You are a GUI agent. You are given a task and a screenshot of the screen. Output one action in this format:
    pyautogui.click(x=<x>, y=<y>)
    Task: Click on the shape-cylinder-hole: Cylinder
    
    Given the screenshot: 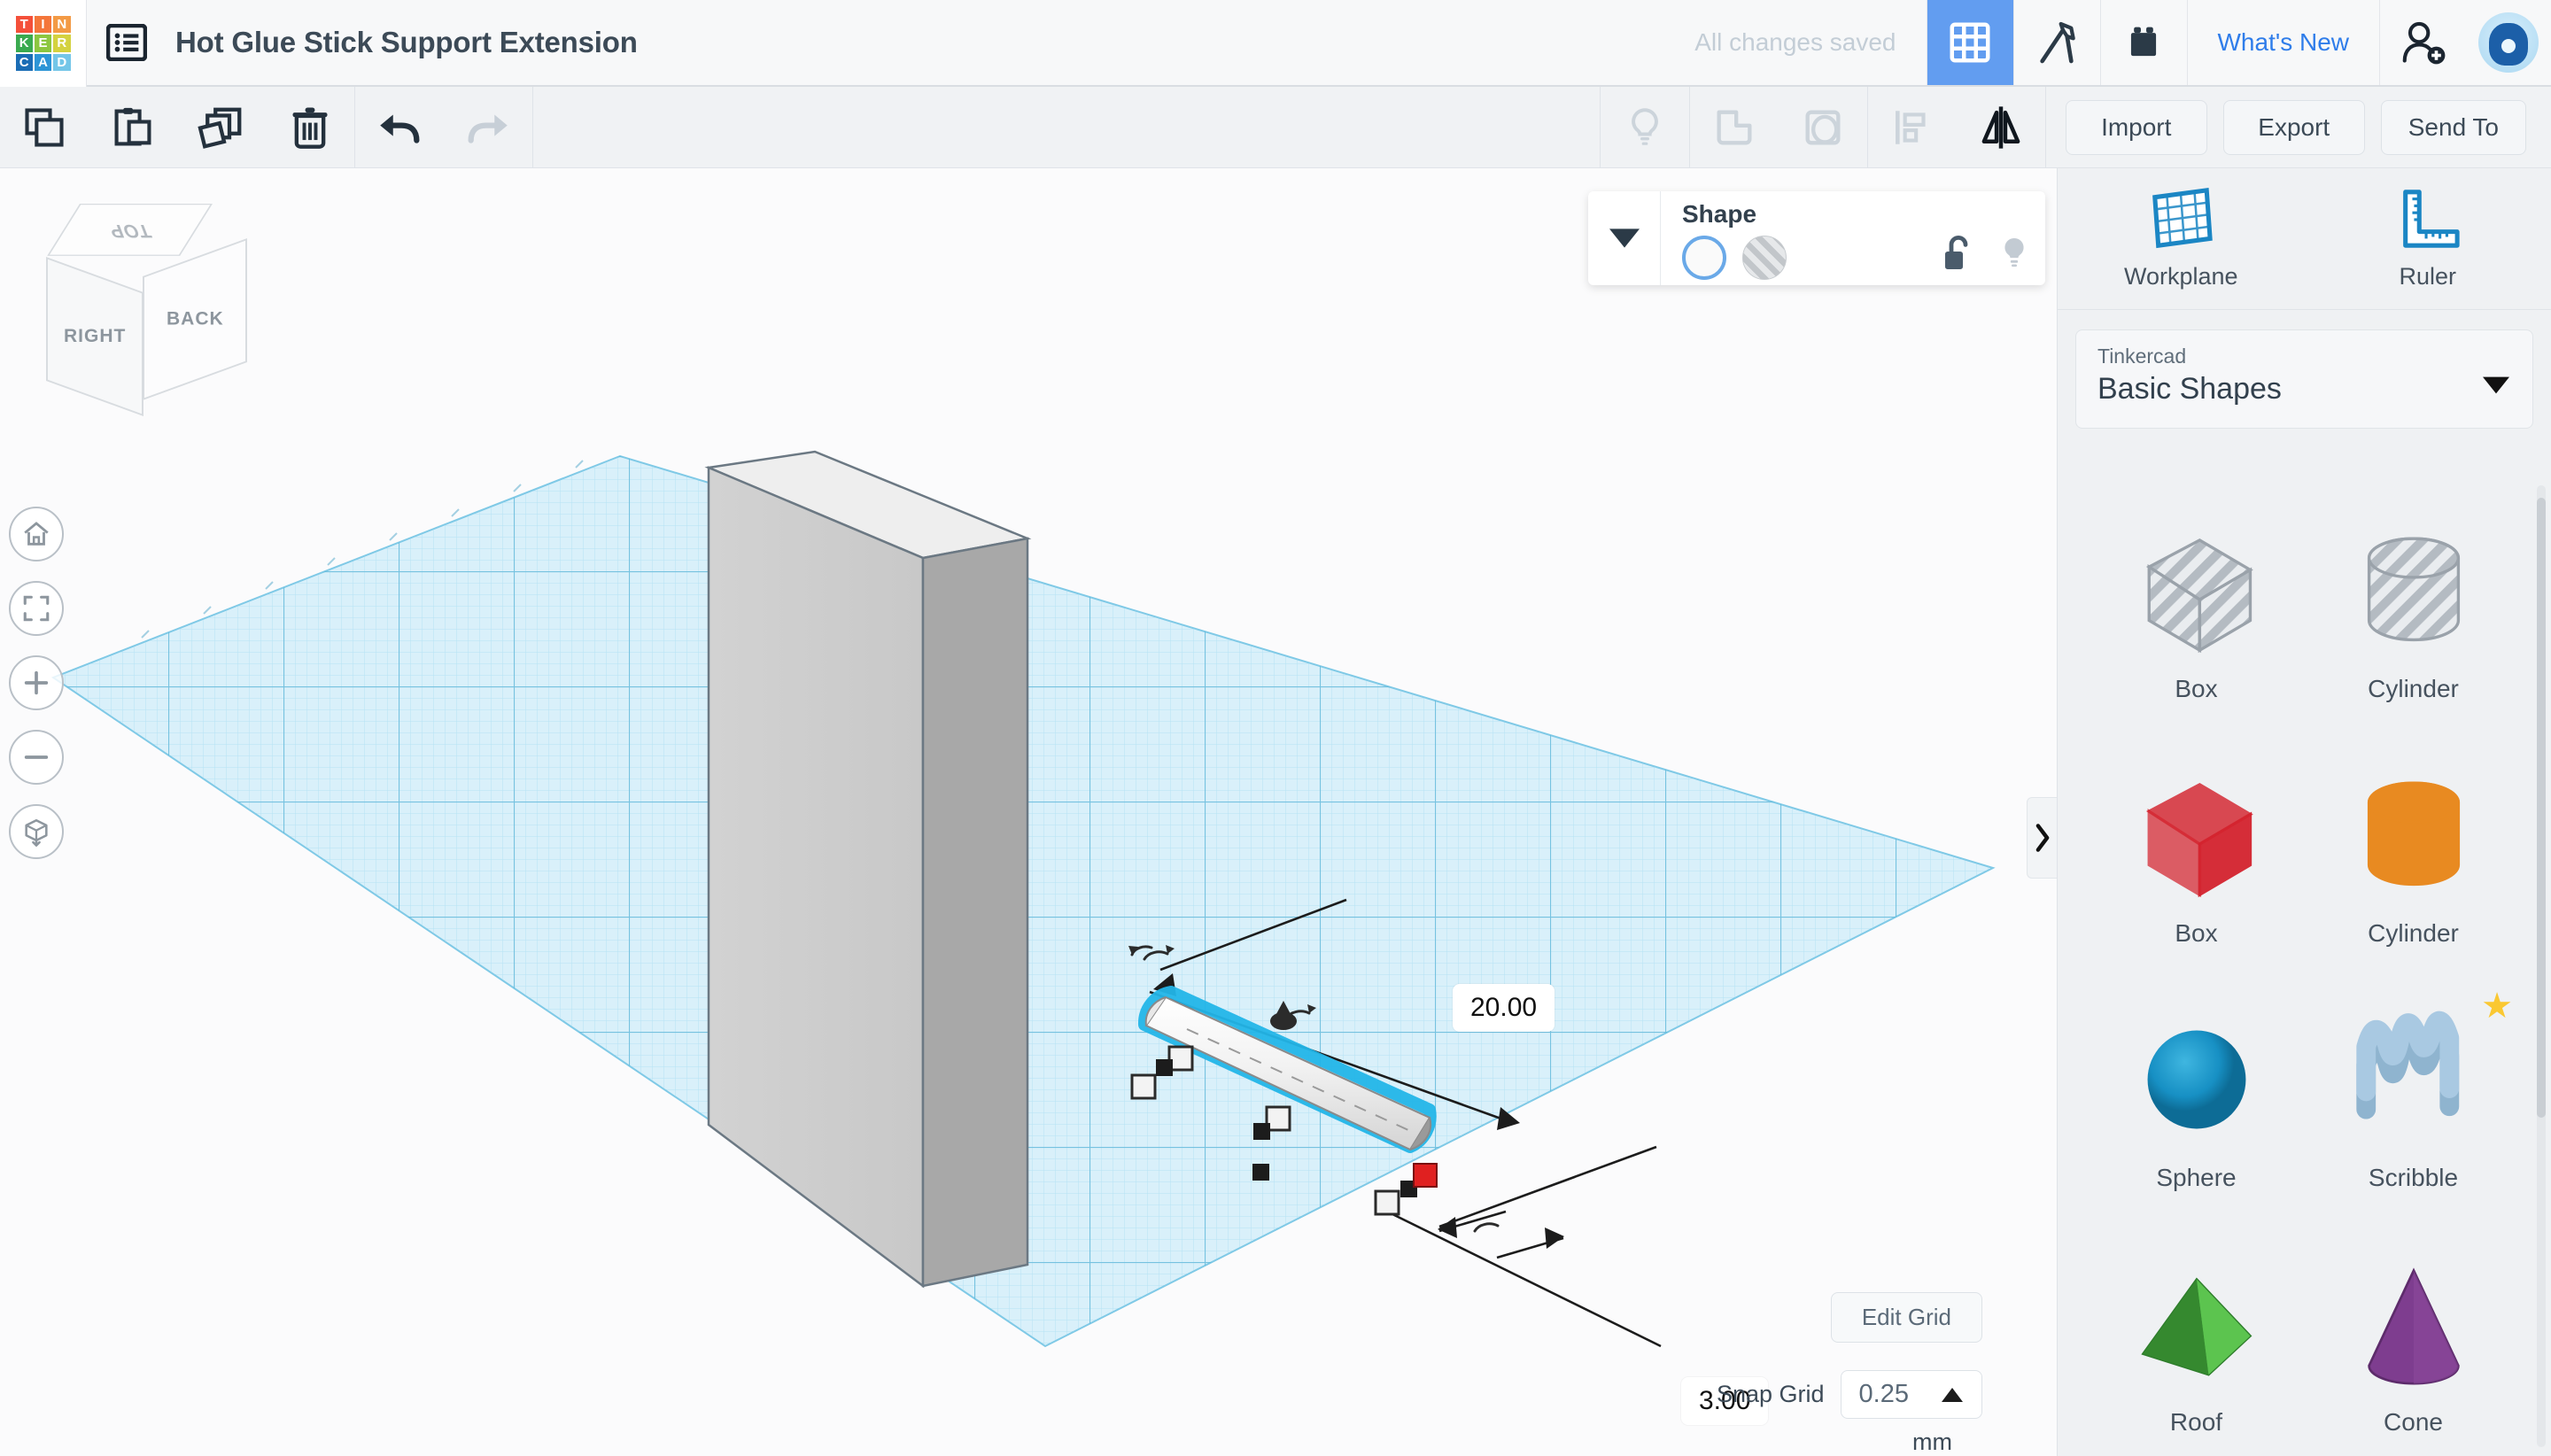 What is the action you would take?
    pyautogui.click(x=2413, y=622)
    